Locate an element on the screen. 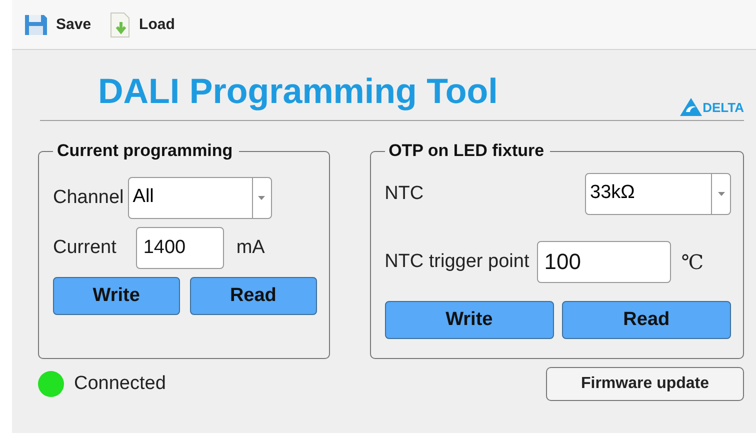 This screenshot has height=434, width=756. document-icon is located at coordinates (120, 25).